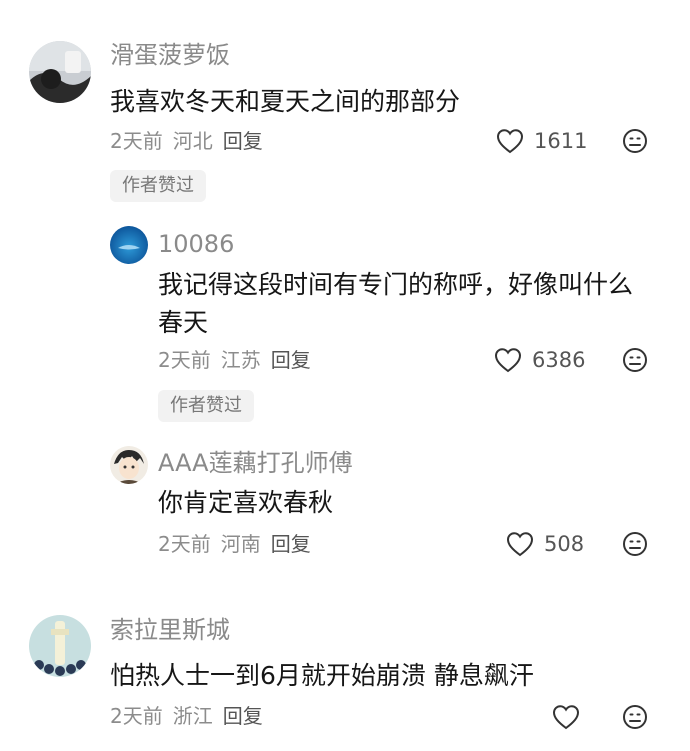  I want to click on comment-meta: 2天前 浙江 回复, so click(191, 716).